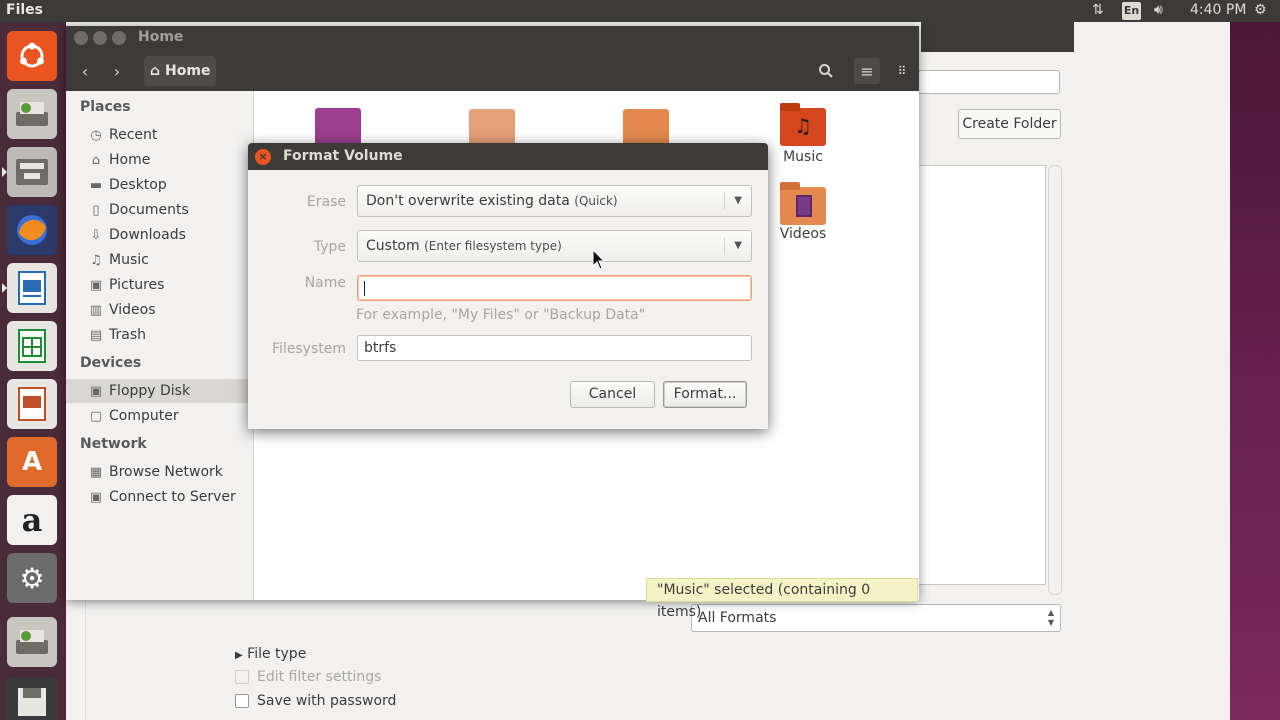  Describe the element at coordinates (277, 654) in the screenshot. I see `file-type-label: File type` at that location.